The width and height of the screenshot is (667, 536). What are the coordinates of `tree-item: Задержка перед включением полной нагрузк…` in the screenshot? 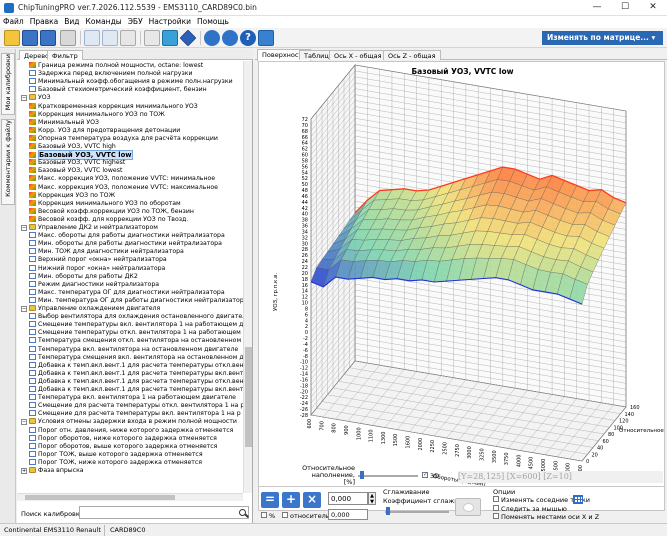 It's located at (111, 74).